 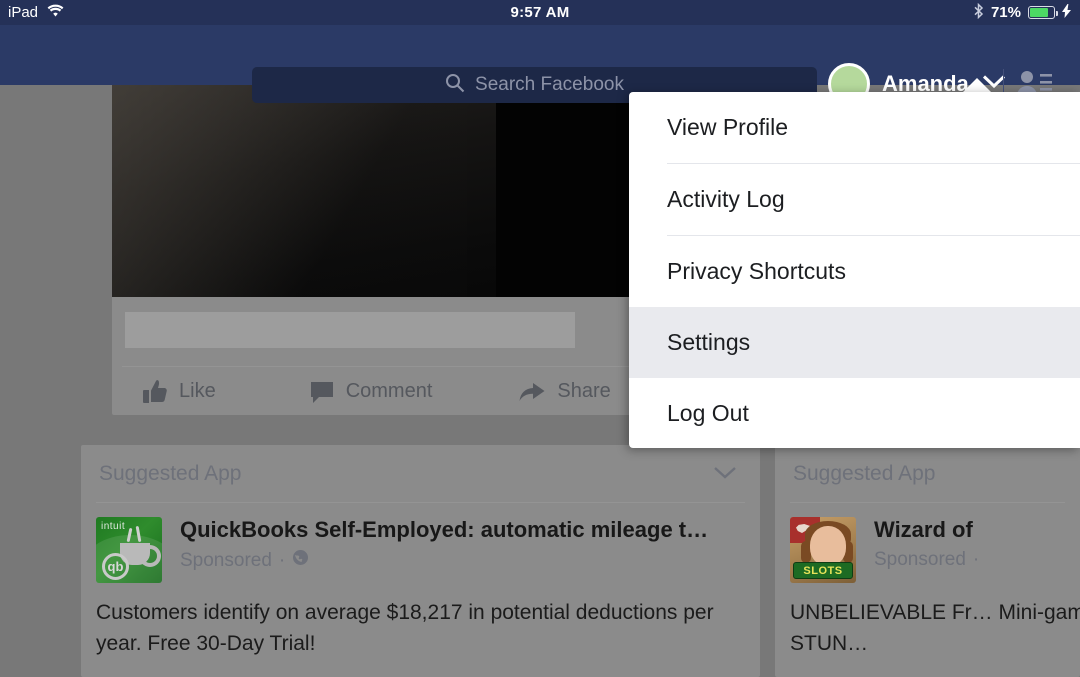 I want to click on menu-item-label: Settings, so click(x=709, y=342).